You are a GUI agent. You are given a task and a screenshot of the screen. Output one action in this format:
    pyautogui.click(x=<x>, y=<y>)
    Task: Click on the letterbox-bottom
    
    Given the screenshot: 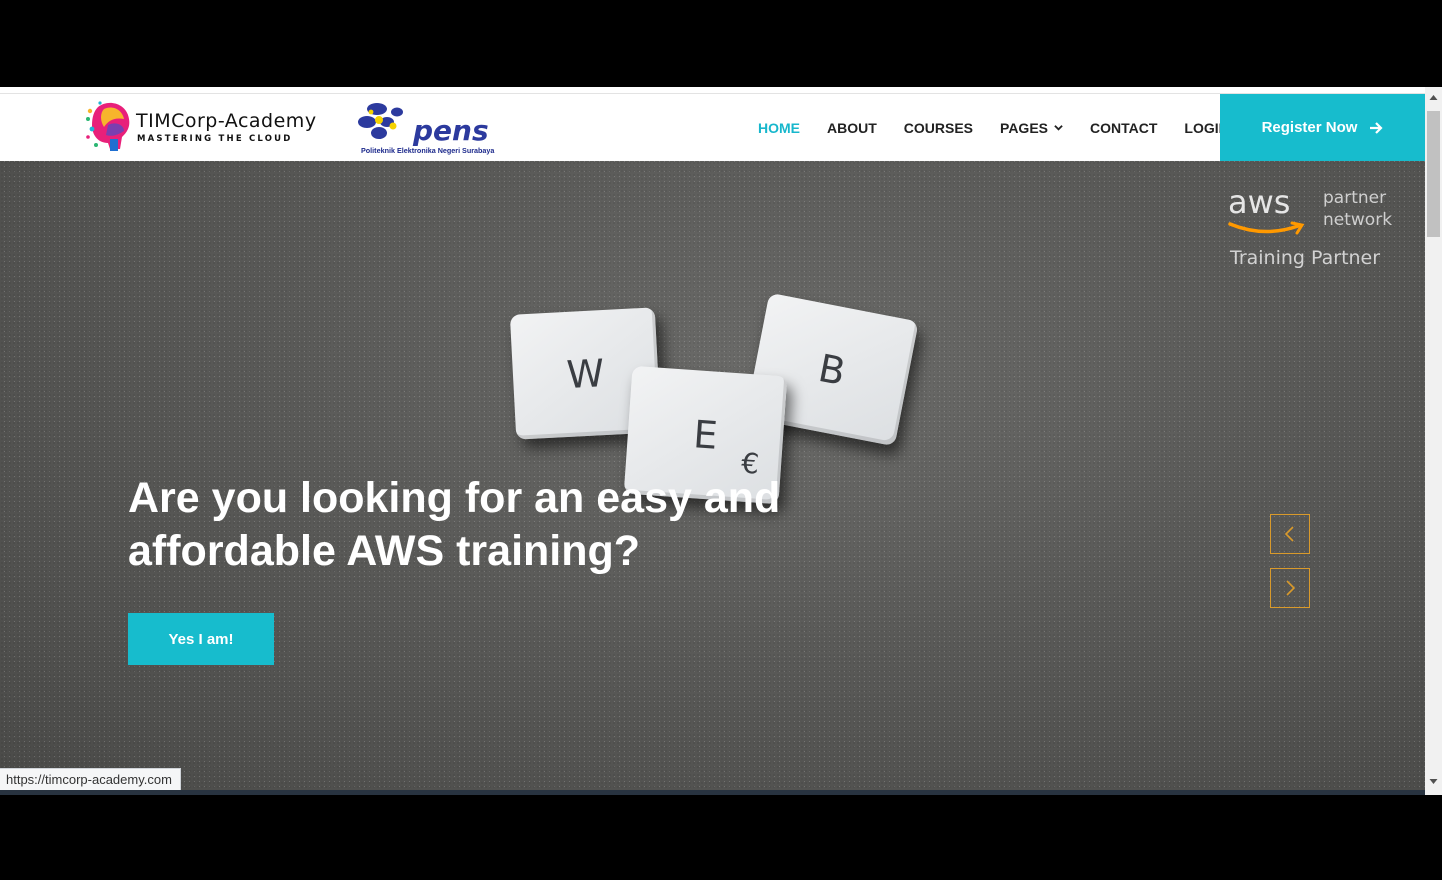 What is the action you would take?
    pyautogui.click(x=721, y=837)
    